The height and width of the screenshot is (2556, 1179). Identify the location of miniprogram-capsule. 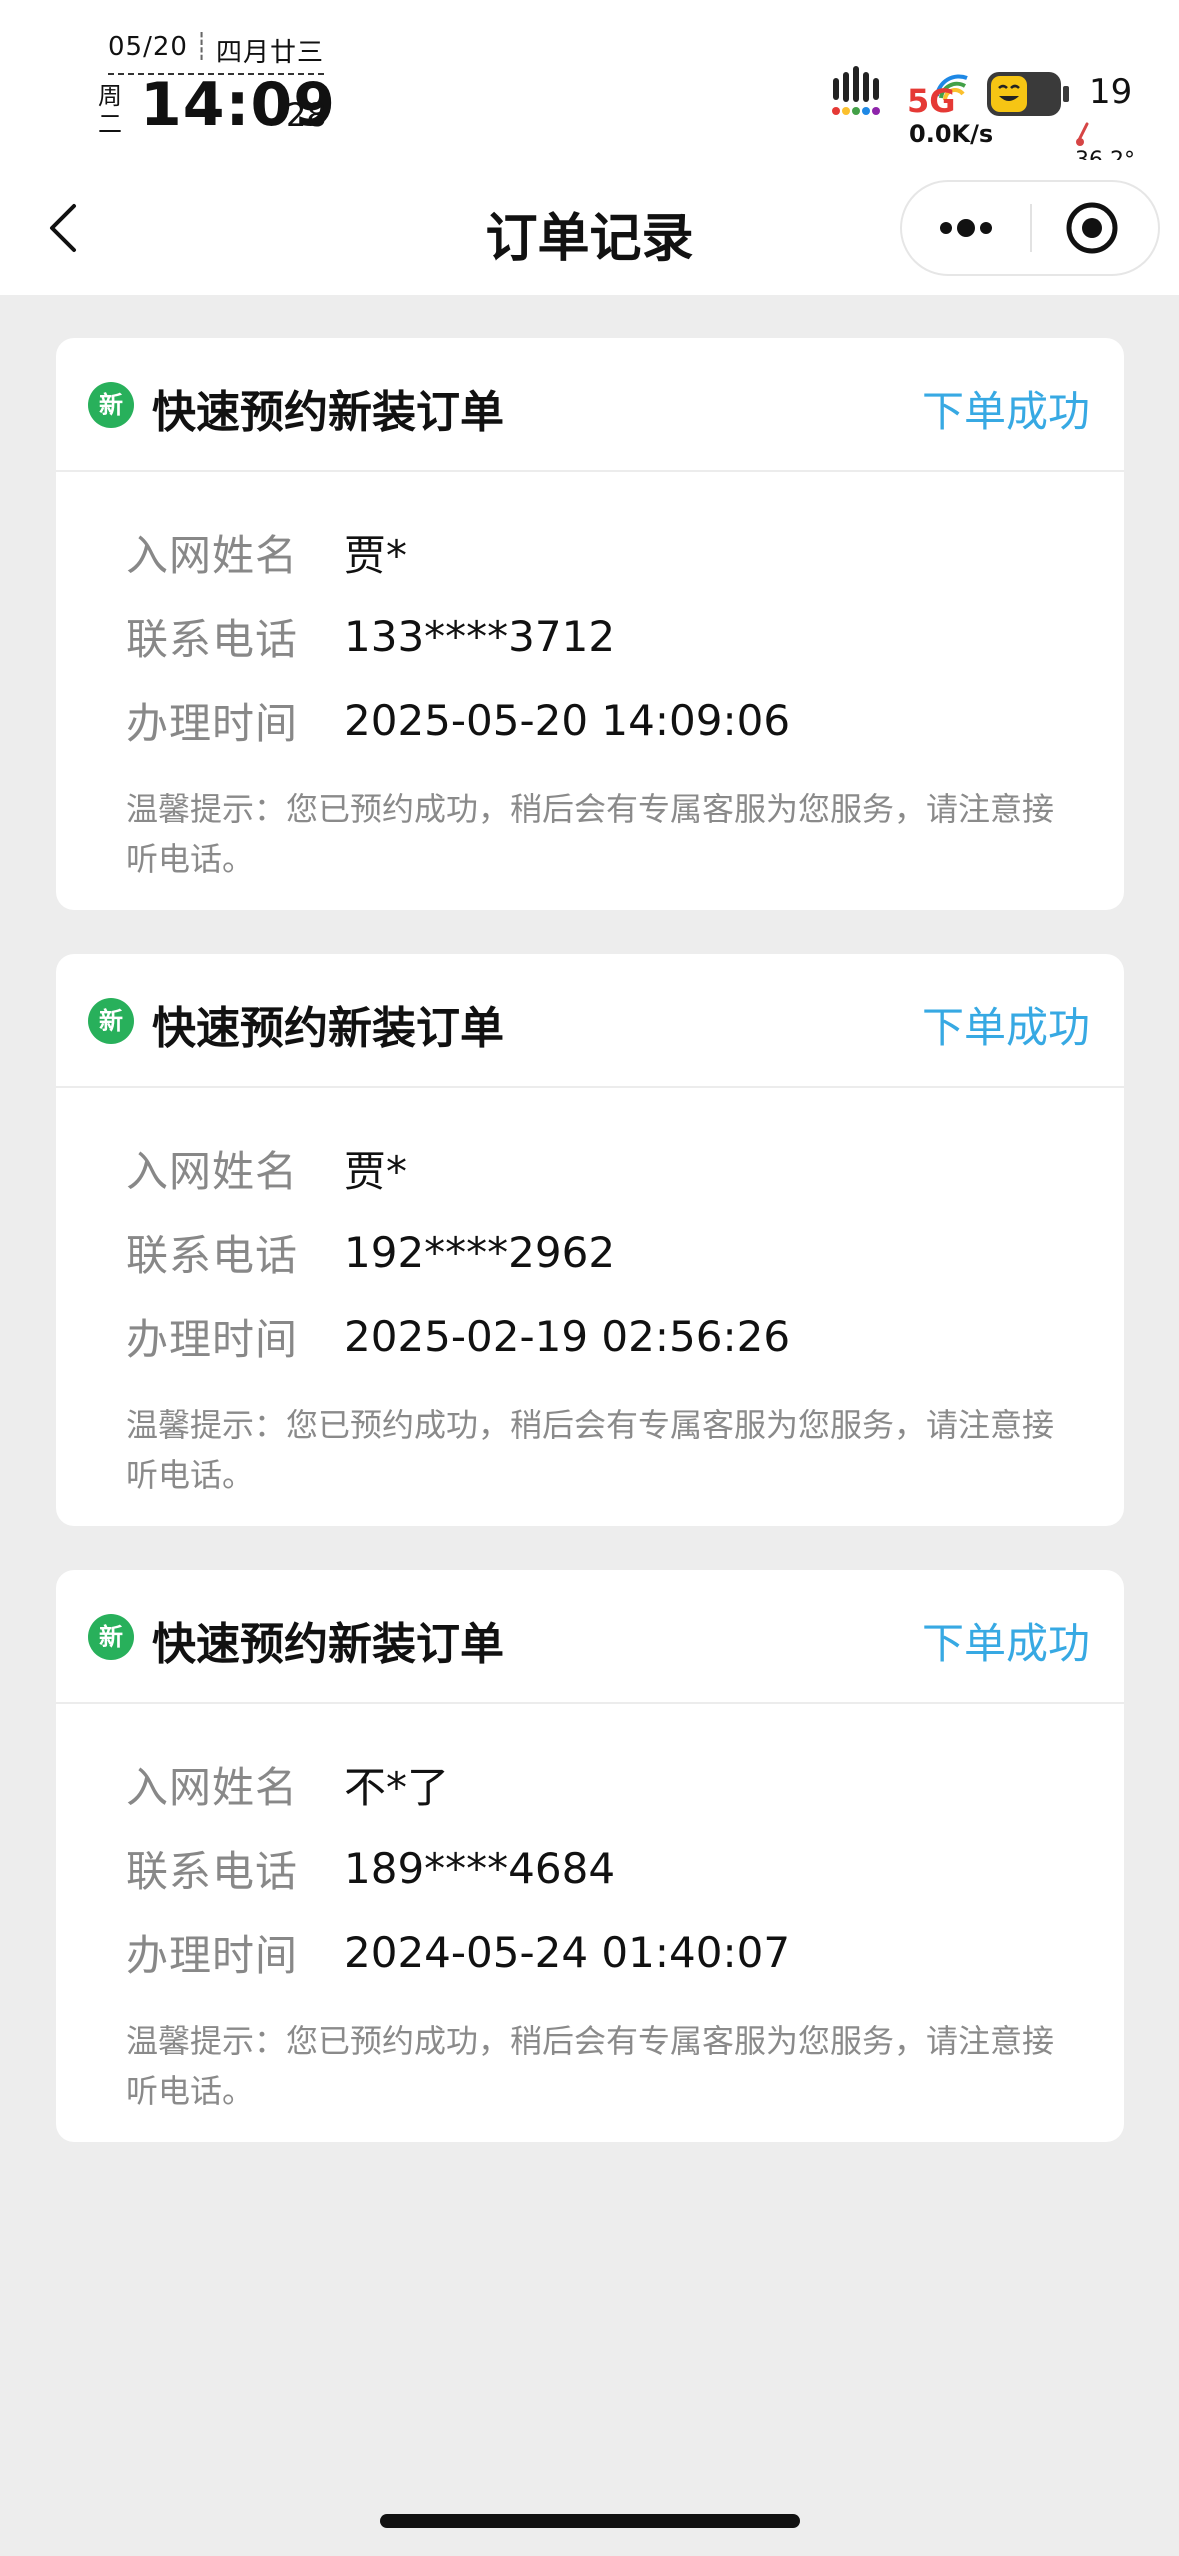
(1030, 228).